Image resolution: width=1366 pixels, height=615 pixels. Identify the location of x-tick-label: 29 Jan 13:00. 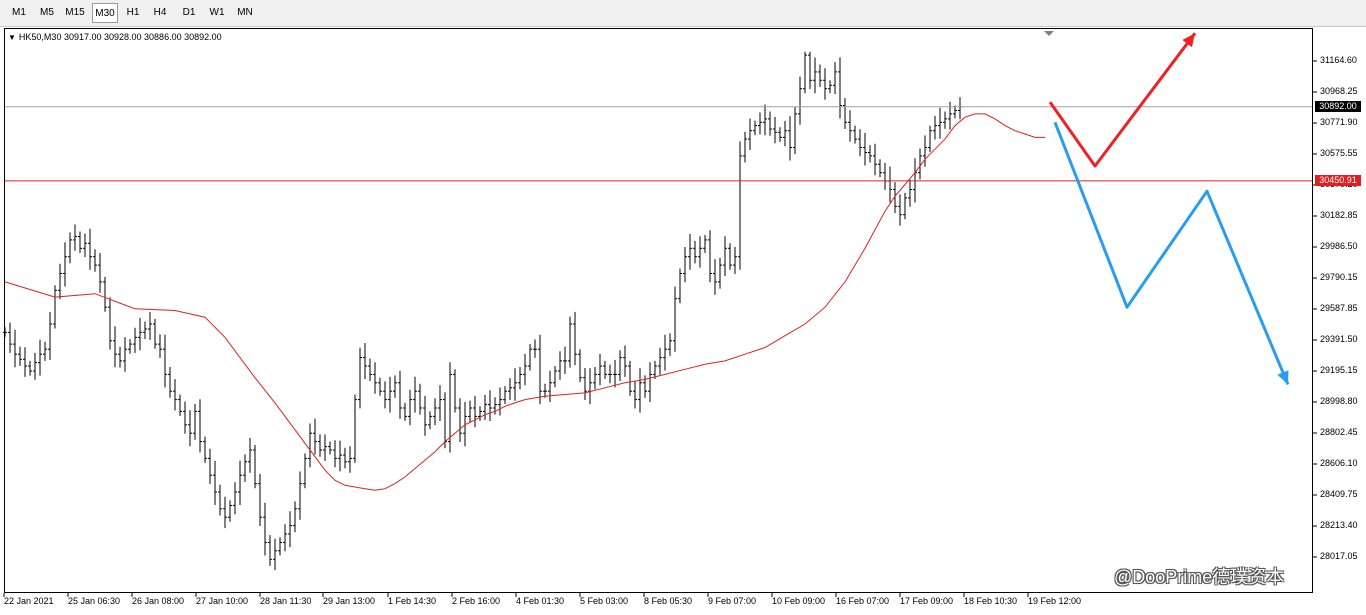
(349, 601).